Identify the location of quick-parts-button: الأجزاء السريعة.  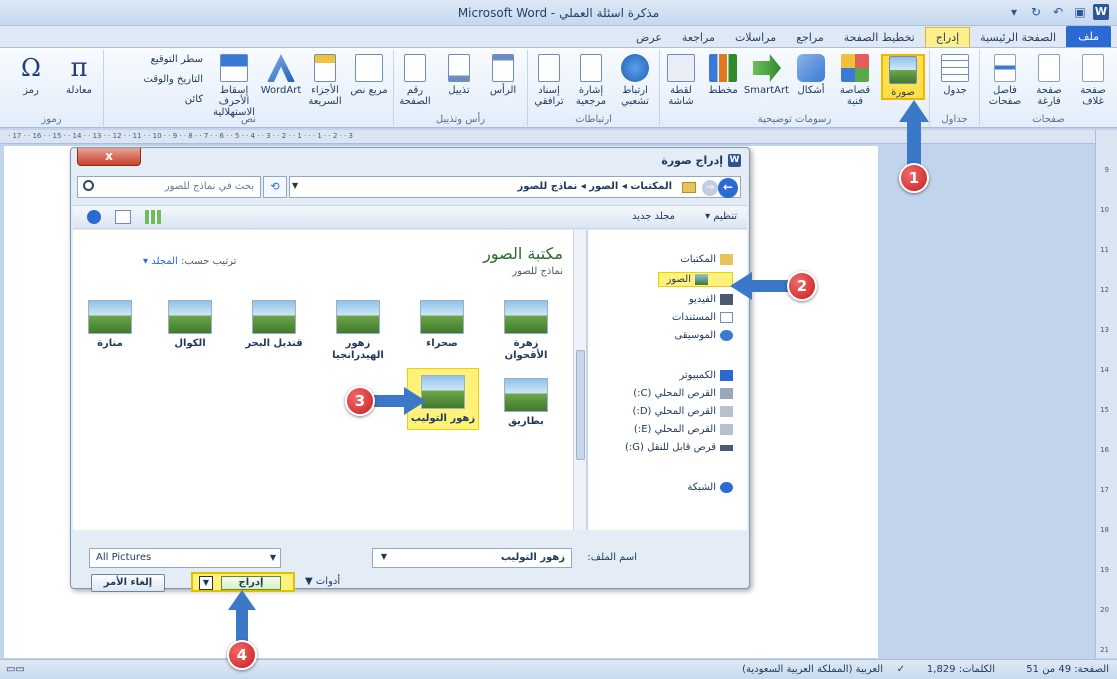
(325, 80).